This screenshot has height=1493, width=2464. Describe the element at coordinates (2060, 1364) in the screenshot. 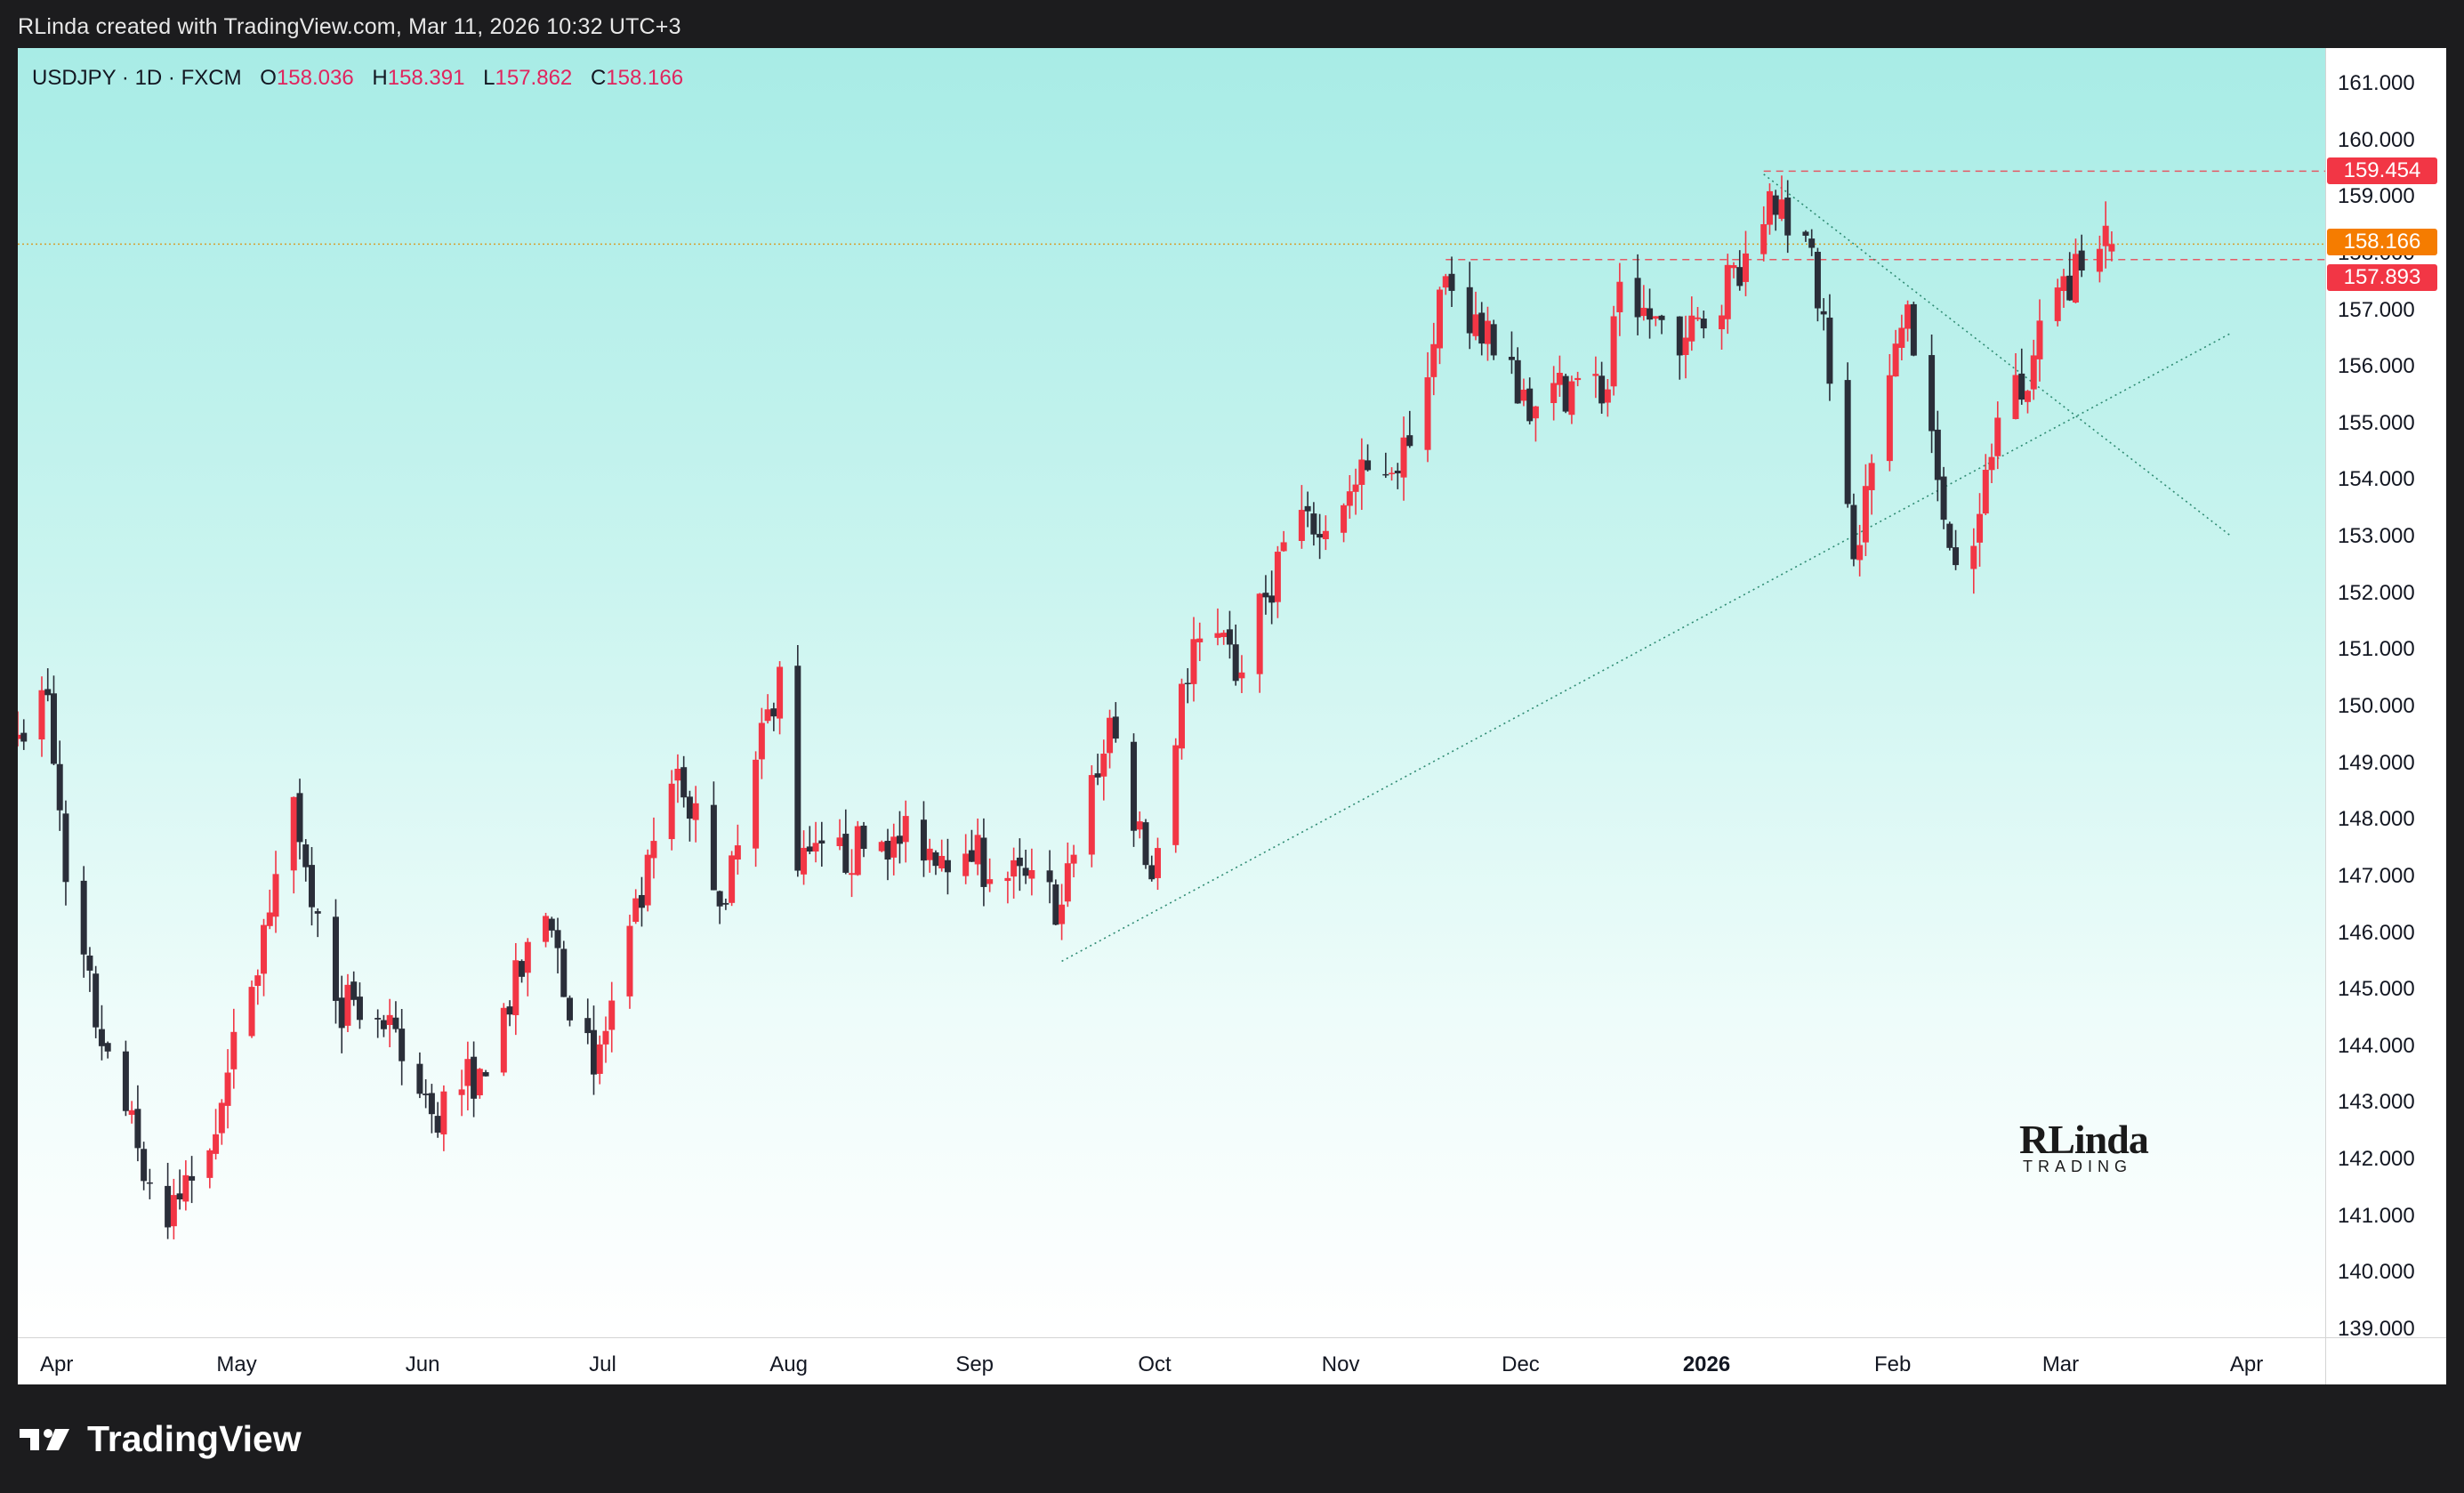

I see `time-axis-label: Mar` at that location.